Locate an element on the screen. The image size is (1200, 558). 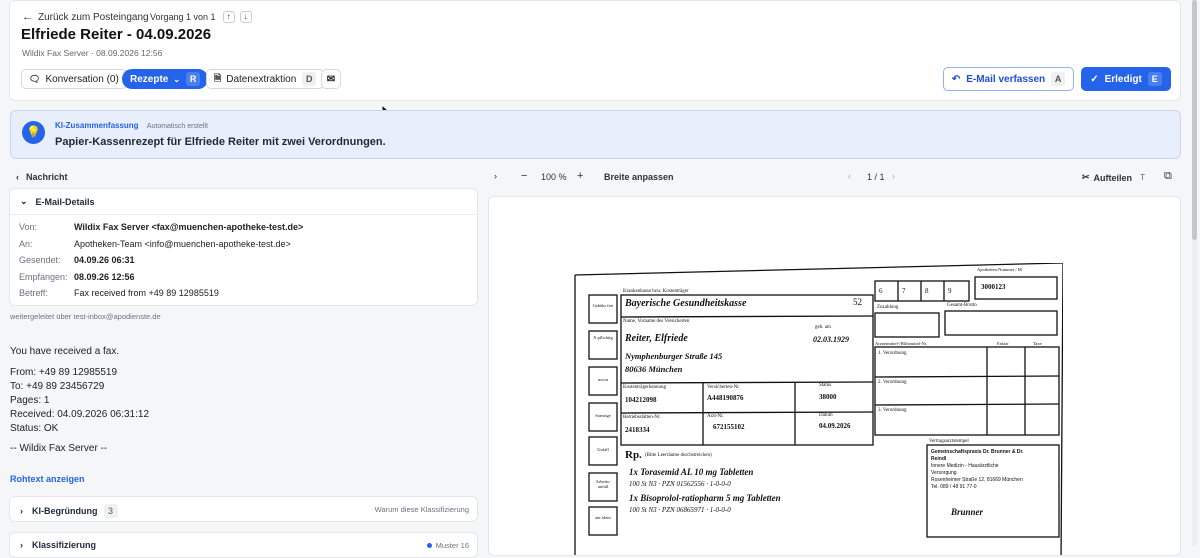
reply-icon: ↶ is located at coordinates (956, 79).